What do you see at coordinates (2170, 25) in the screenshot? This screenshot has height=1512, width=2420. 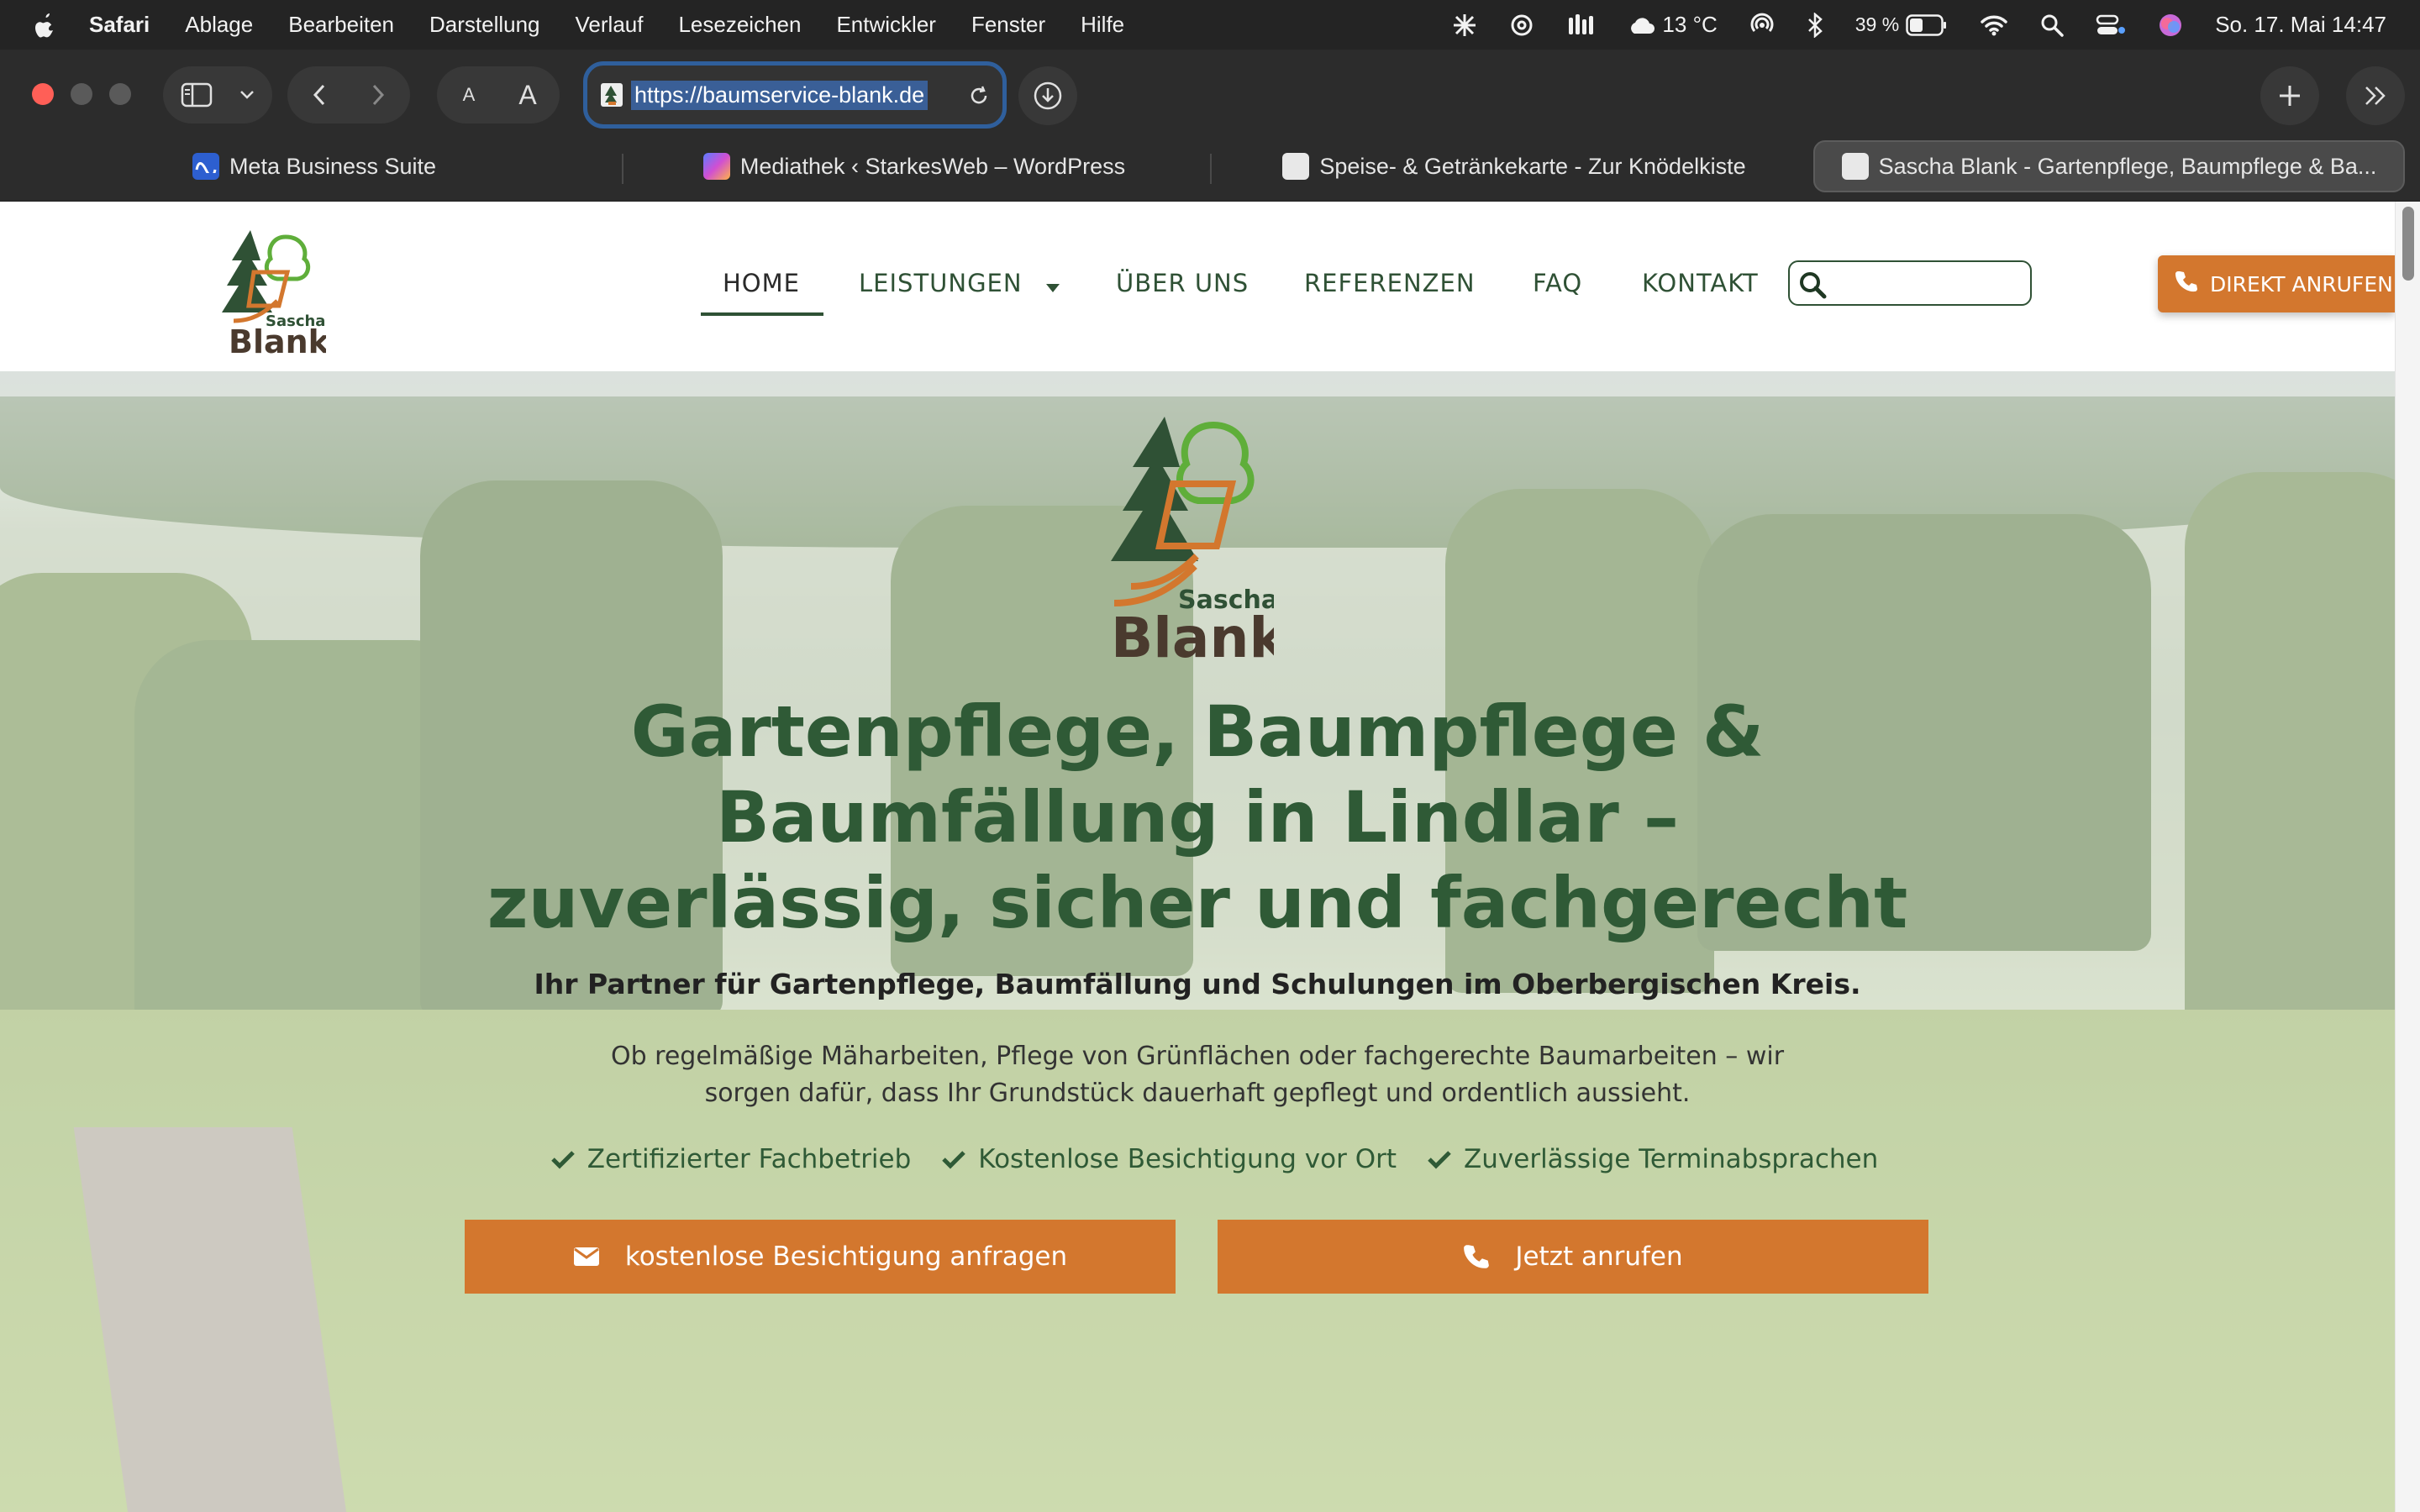 I see `siri-icon` at bounding box center [2170, 25].